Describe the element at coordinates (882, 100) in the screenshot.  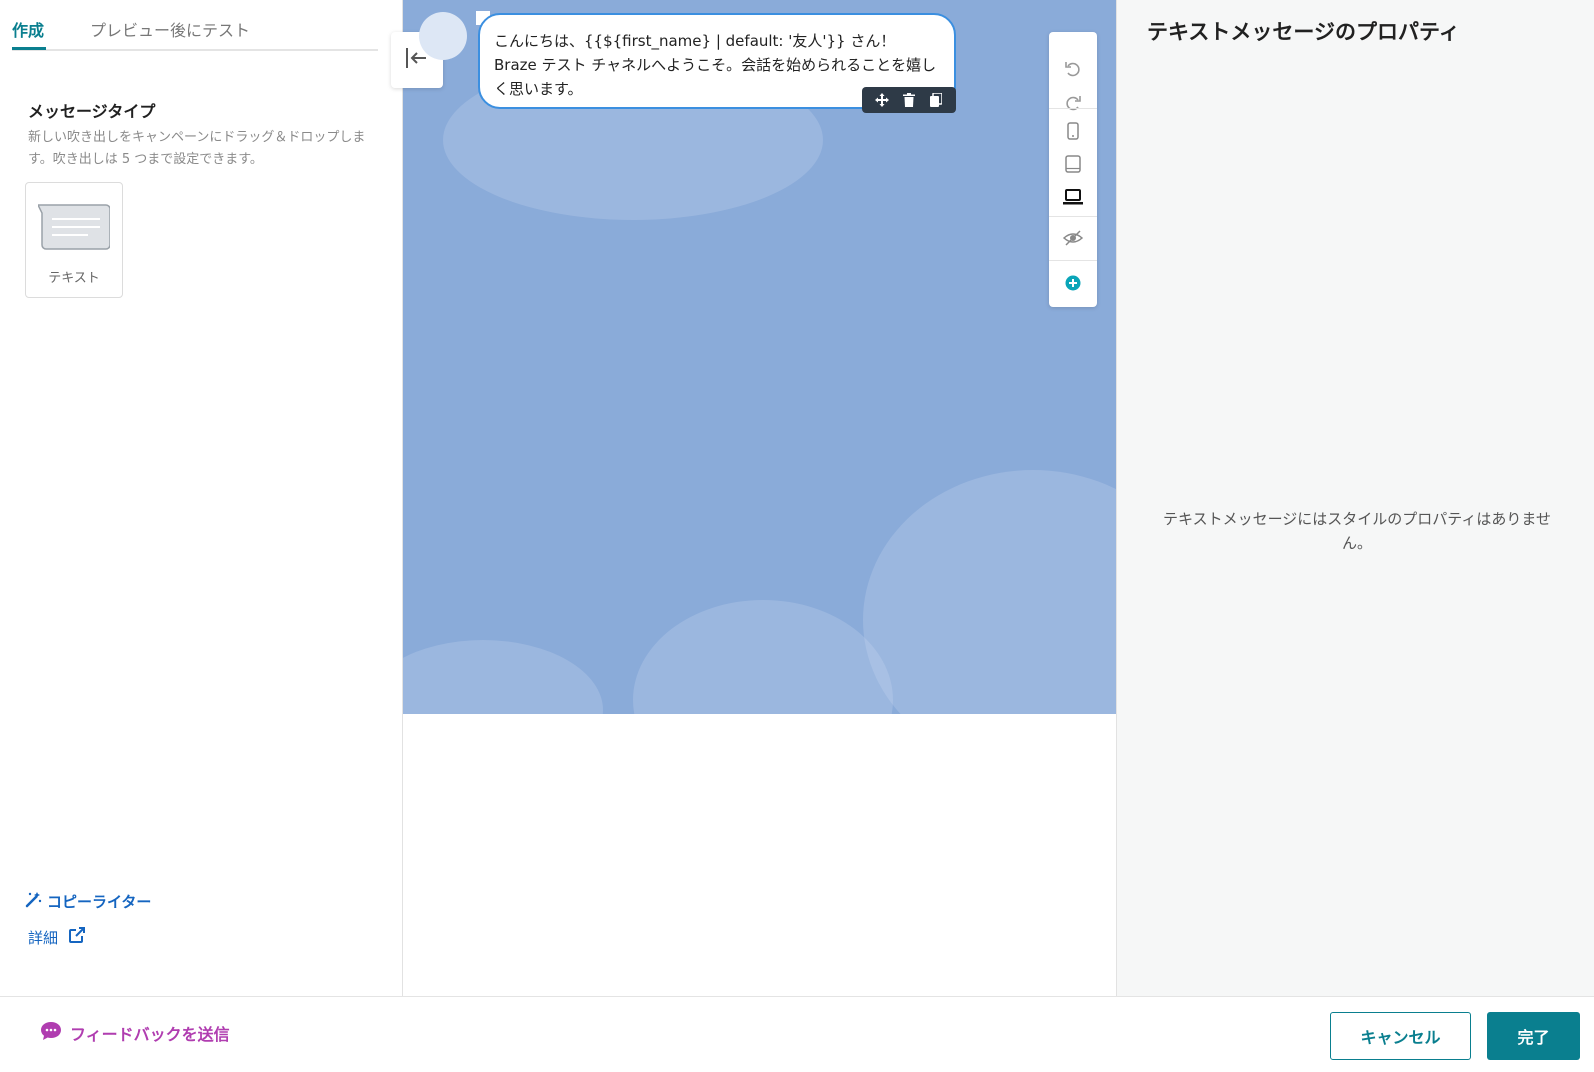
I see `move-icon` at that location.